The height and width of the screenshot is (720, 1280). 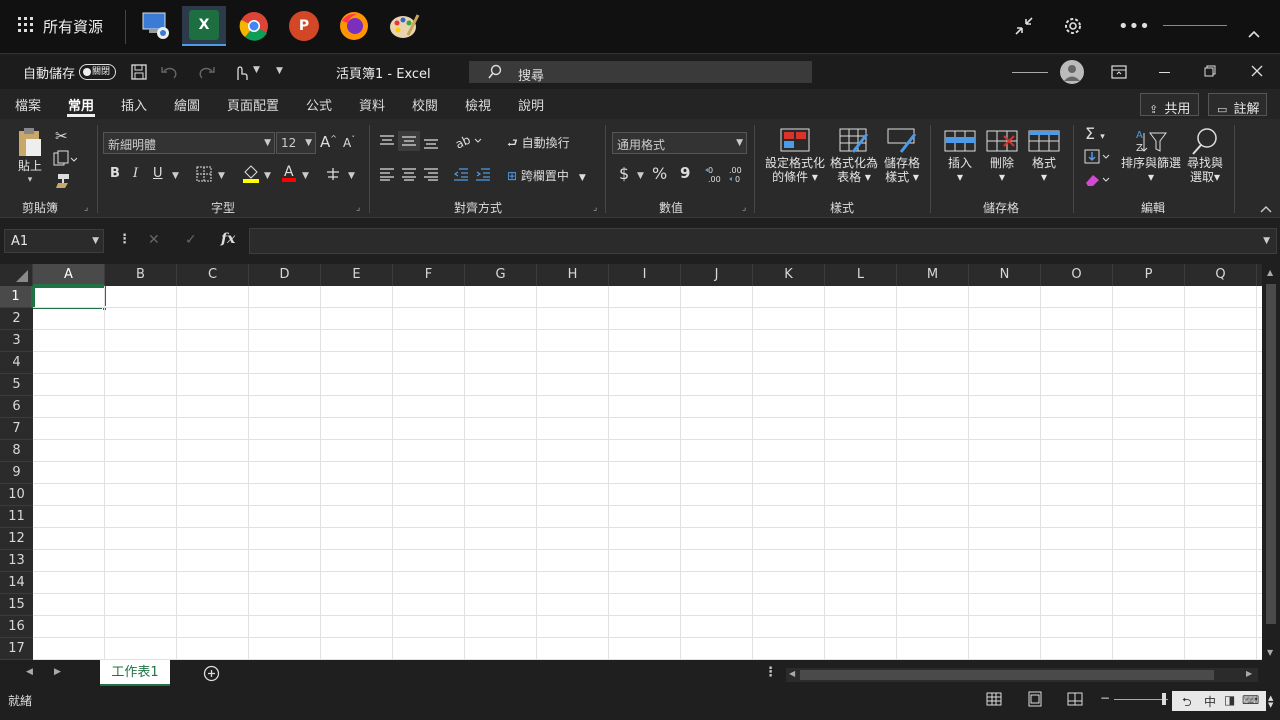 What do you see at coordinates (409, 141) in the screenshot?
I see `align-middle-icon` at bounding box center [409, 141].